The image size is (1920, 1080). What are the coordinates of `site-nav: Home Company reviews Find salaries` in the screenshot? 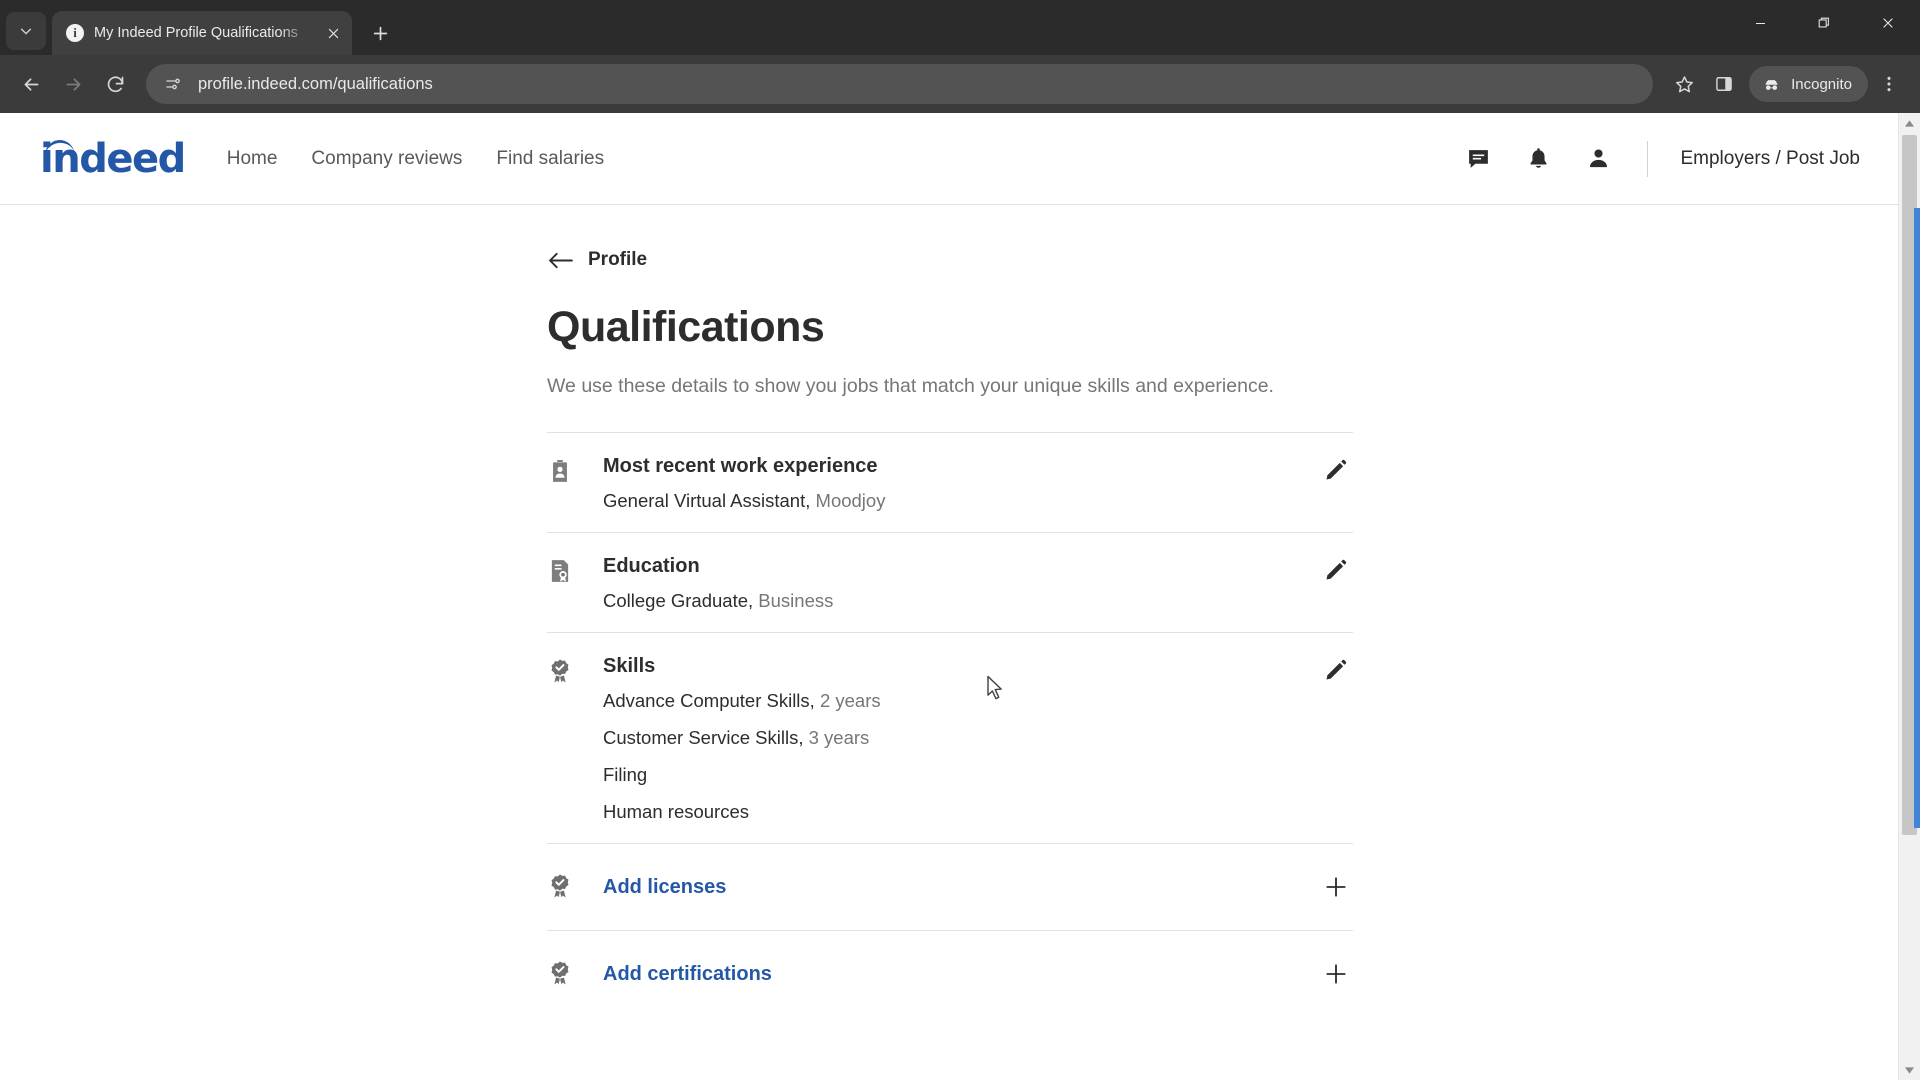 It's located at (415, 159).